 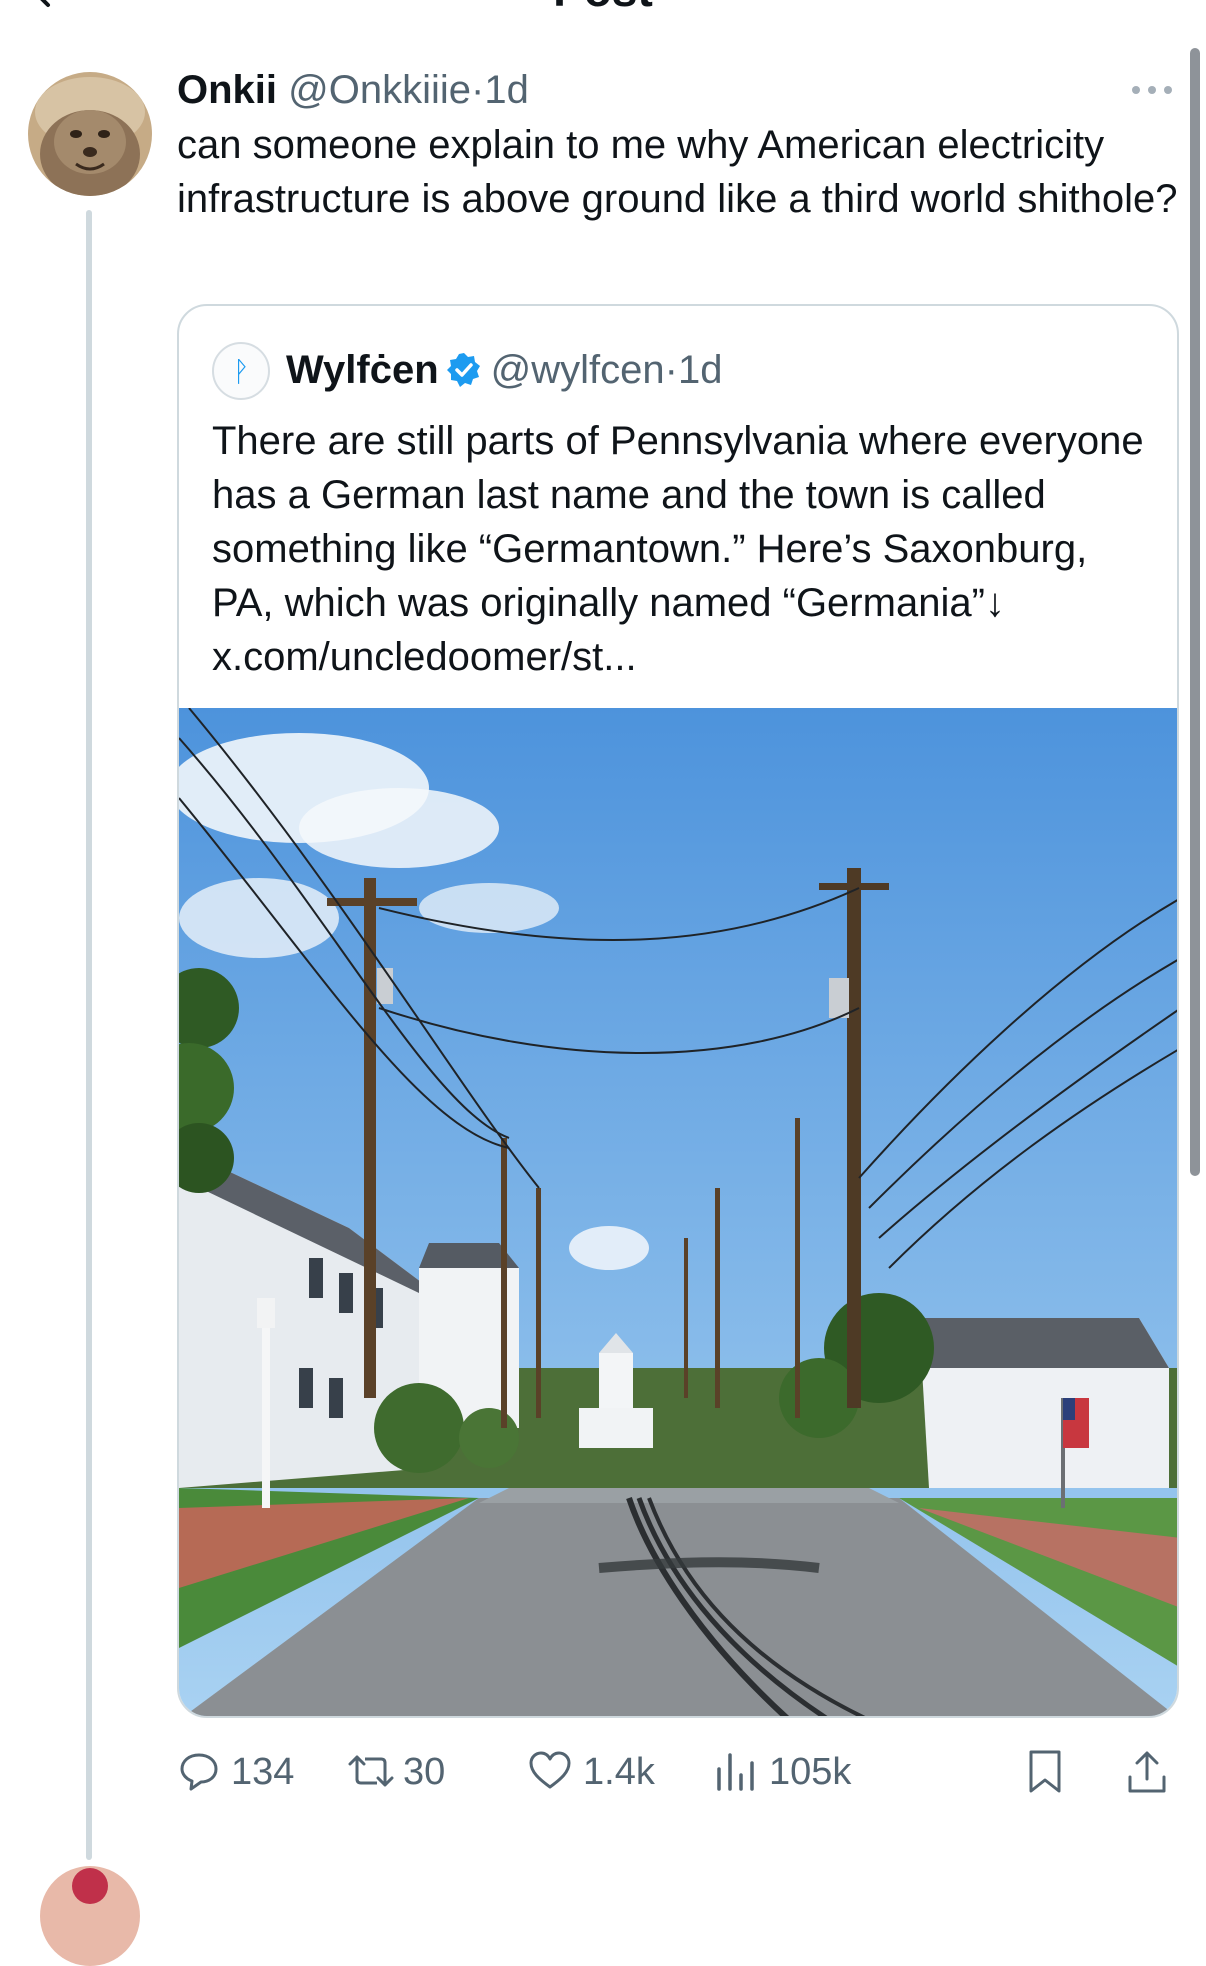 I want to click on author-name: Onkii, so click(x=227, y=90).